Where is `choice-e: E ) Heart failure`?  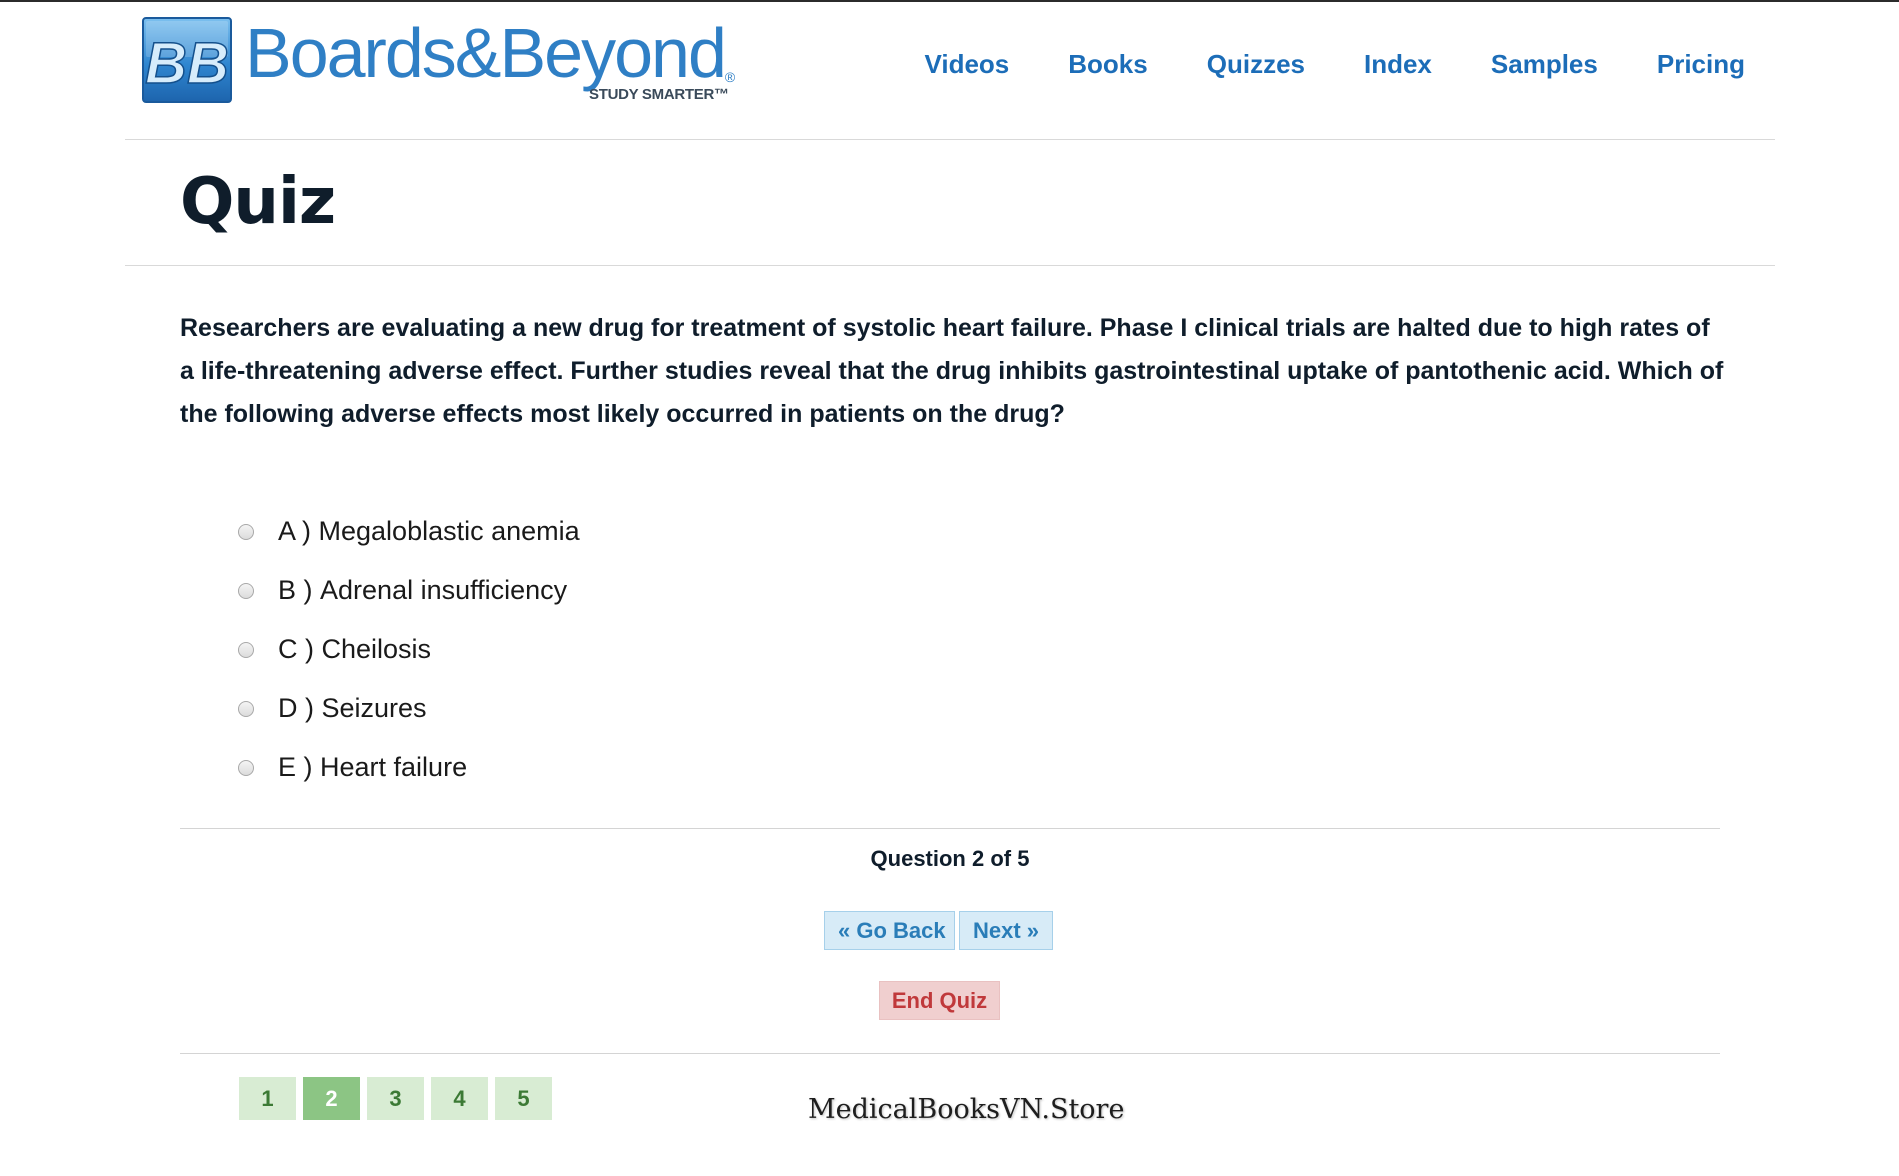
choice-e: E ) Heart failure is located at coordinates (409, 767).